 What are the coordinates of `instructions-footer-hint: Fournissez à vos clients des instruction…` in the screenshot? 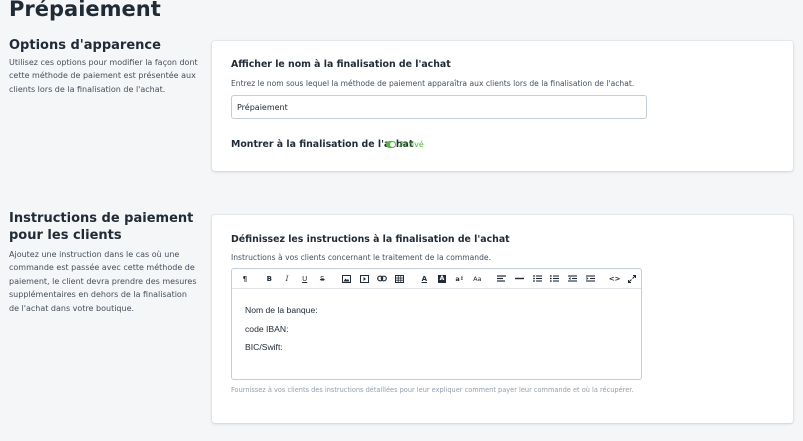 It's located at (432, 390).